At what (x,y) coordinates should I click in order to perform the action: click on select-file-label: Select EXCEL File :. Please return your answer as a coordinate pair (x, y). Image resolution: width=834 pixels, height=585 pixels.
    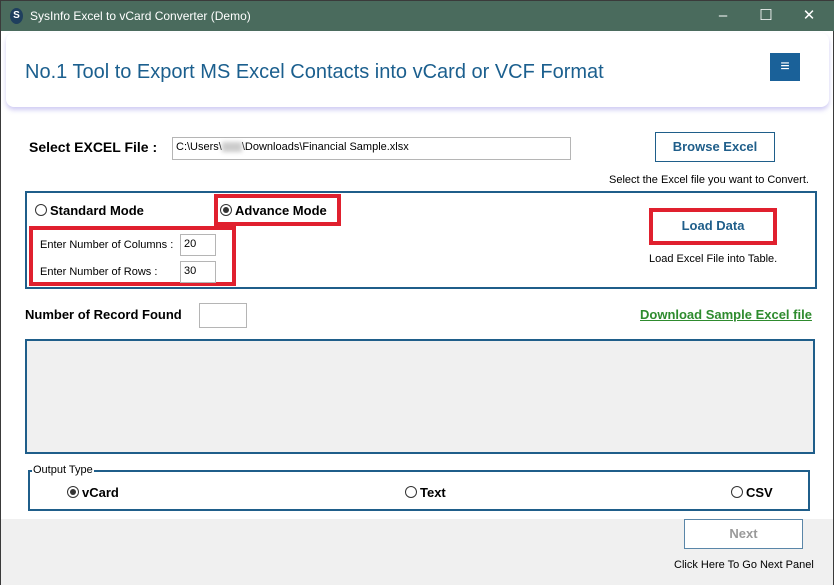
    Looking at the image, I should click on (93, 147).